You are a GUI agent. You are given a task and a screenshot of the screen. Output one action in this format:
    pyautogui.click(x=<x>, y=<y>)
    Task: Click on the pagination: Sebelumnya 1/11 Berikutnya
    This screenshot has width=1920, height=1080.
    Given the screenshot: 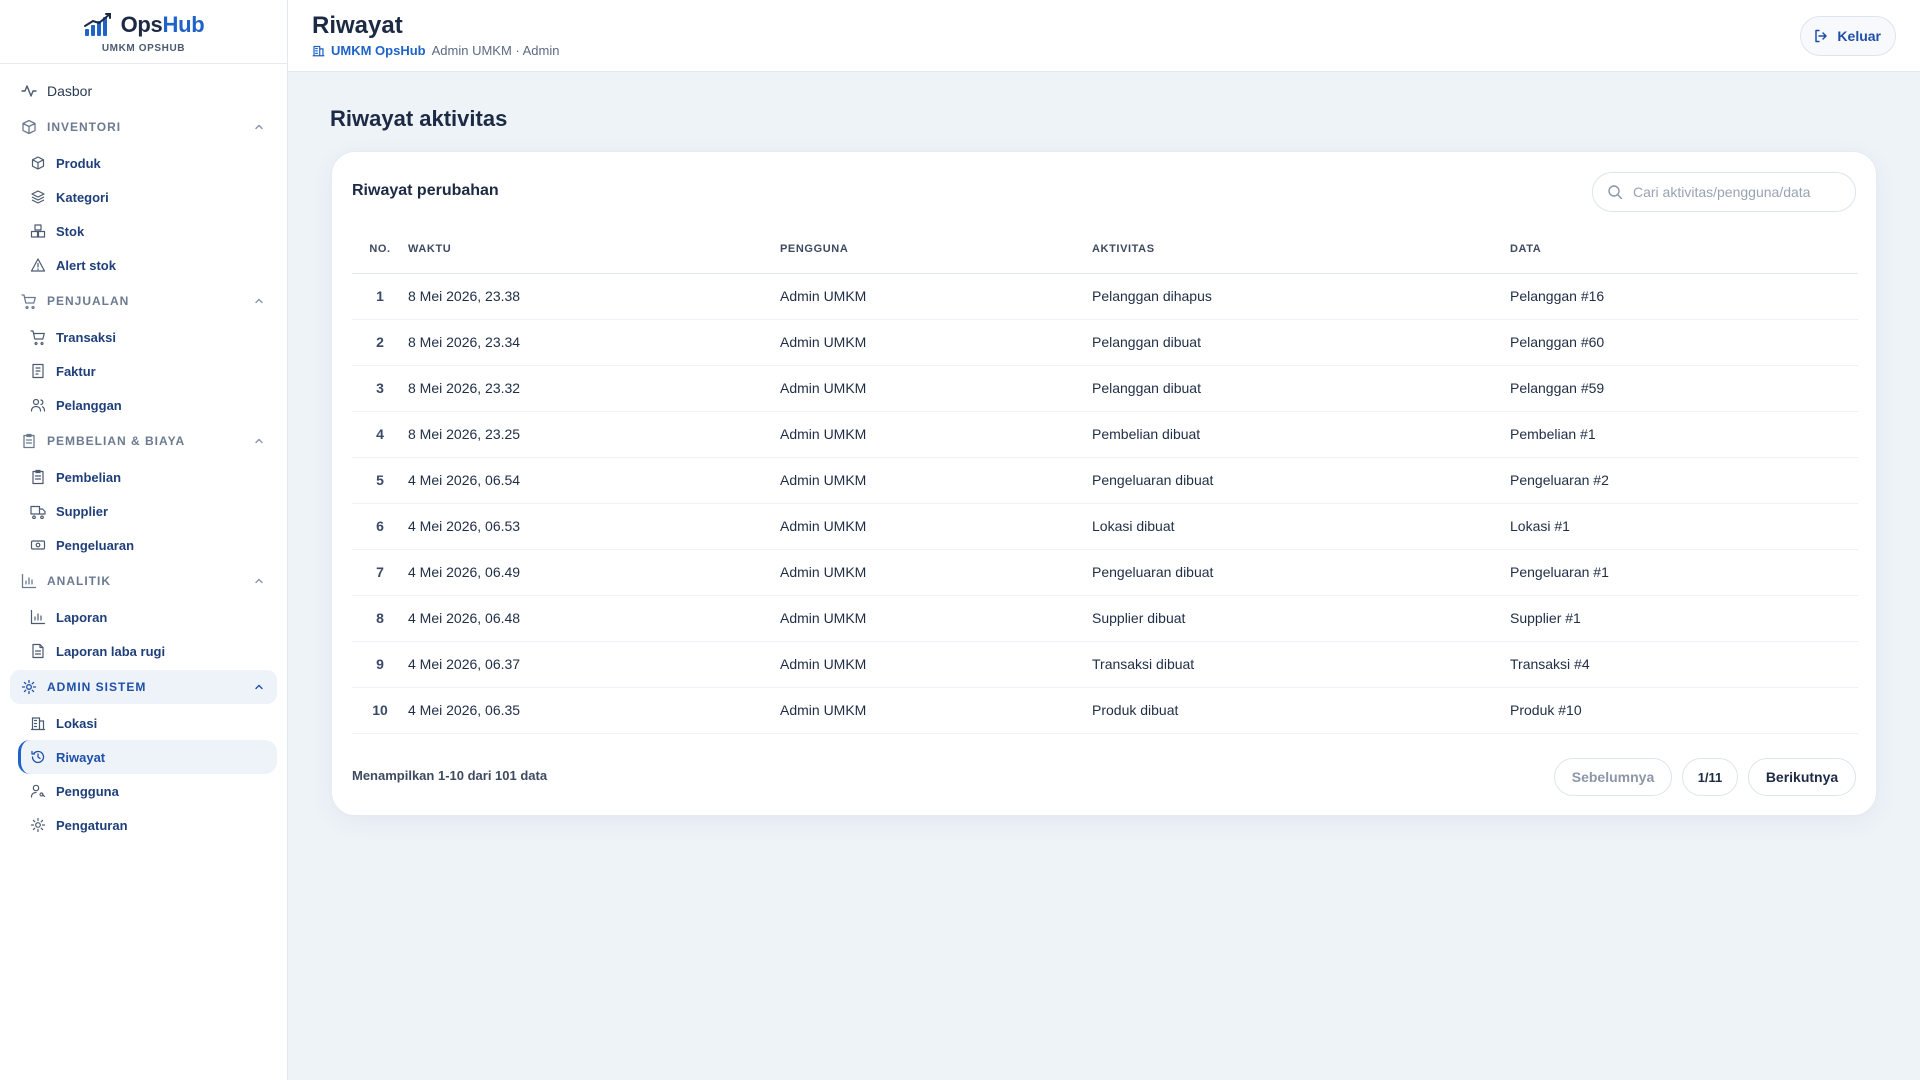 What is the action you would take?
    pyautogui.click(x=1705, y=777)
    